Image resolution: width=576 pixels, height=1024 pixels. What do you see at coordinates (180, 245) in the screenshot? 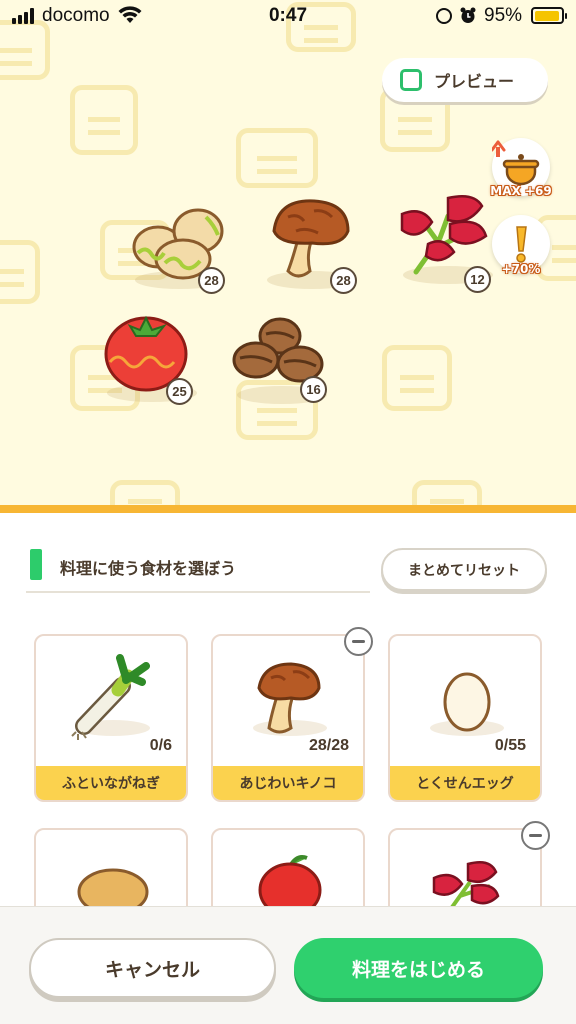
I see `pot-ingredient-soybeans: 28` at bounding box center [180, 245].